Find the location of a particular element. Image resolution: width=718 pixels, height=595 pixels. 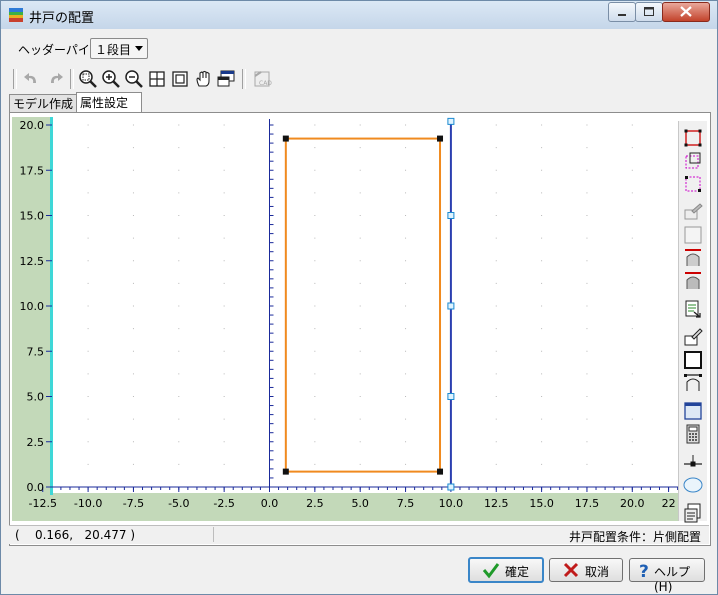

confirm-label: 確定 is located at coordinates (517, 572).